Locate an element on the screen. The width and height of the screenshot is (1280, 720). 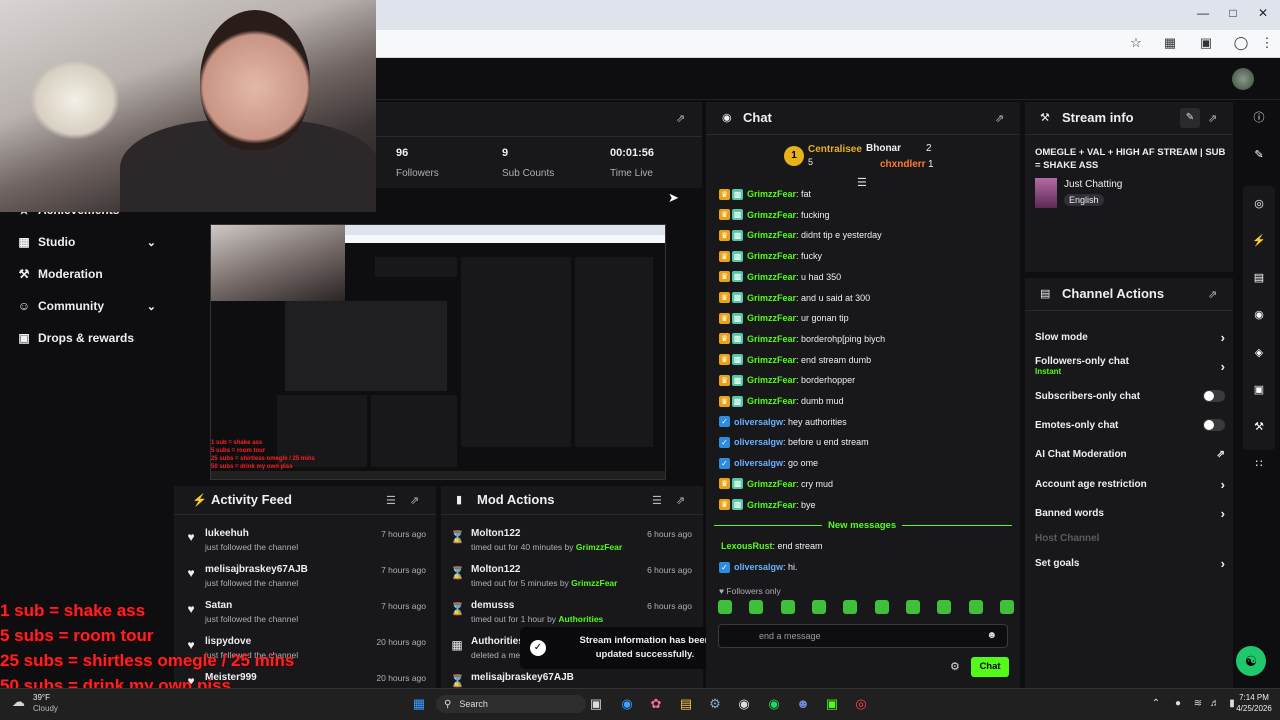
support-headset-icon: ☯ is located at coordinates (1251, 661).